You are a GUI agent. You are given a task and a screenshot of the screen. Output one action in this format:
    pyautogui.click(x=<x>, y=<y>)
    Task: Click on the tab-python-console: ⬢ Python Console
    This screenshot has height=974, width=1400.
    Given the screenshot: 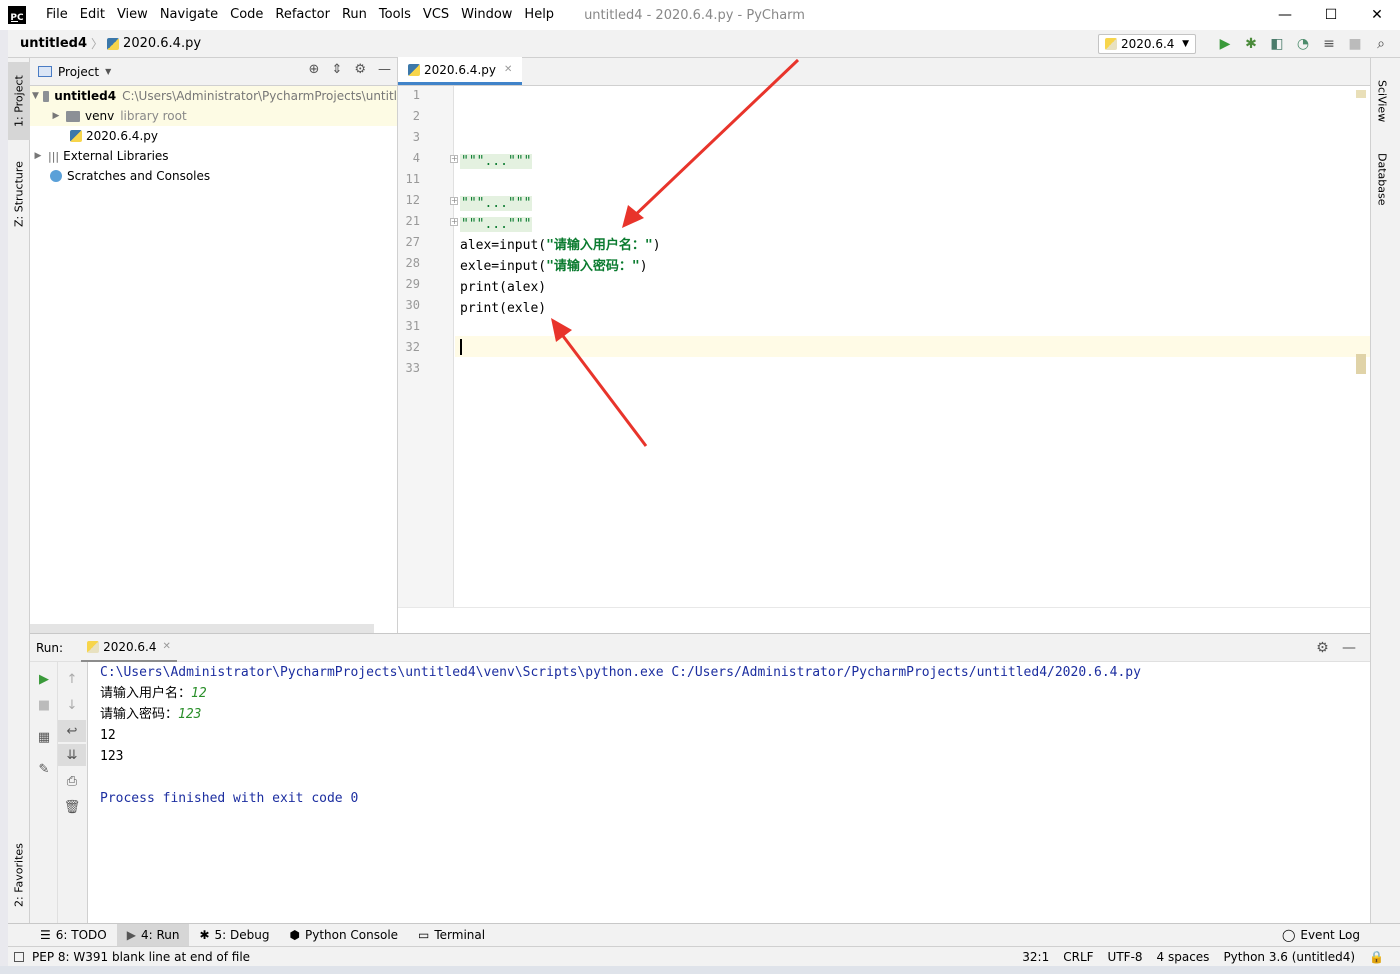 What is the action you would take?
    pyautogui.click(x=344, y=935)
    